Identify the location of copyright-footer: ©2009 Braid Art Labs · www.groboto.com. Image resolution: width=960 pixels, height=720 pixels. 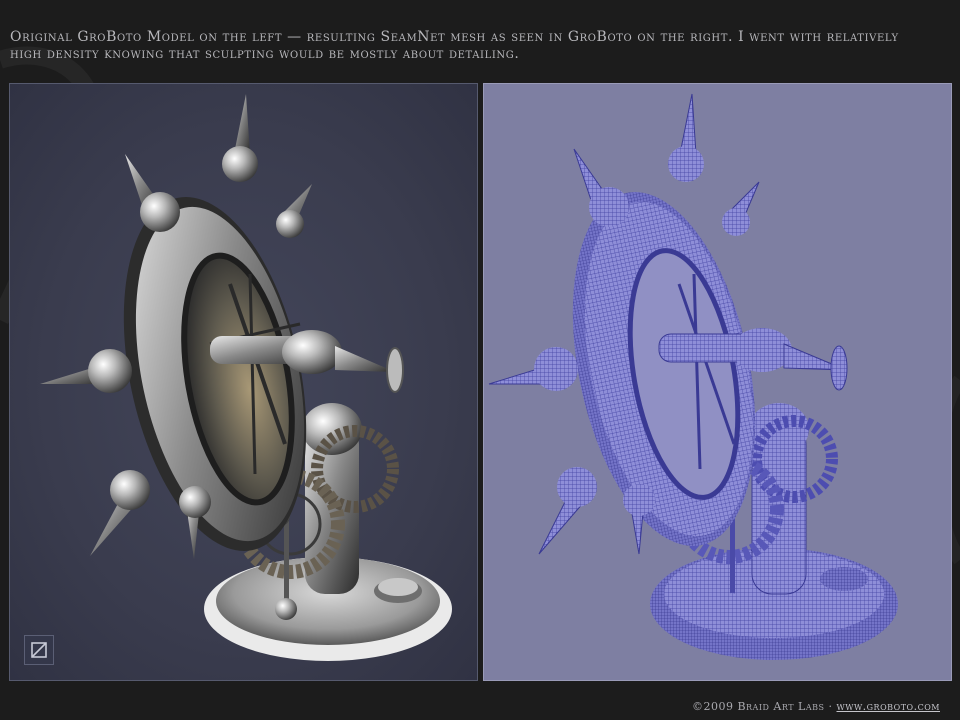
(816, 706).